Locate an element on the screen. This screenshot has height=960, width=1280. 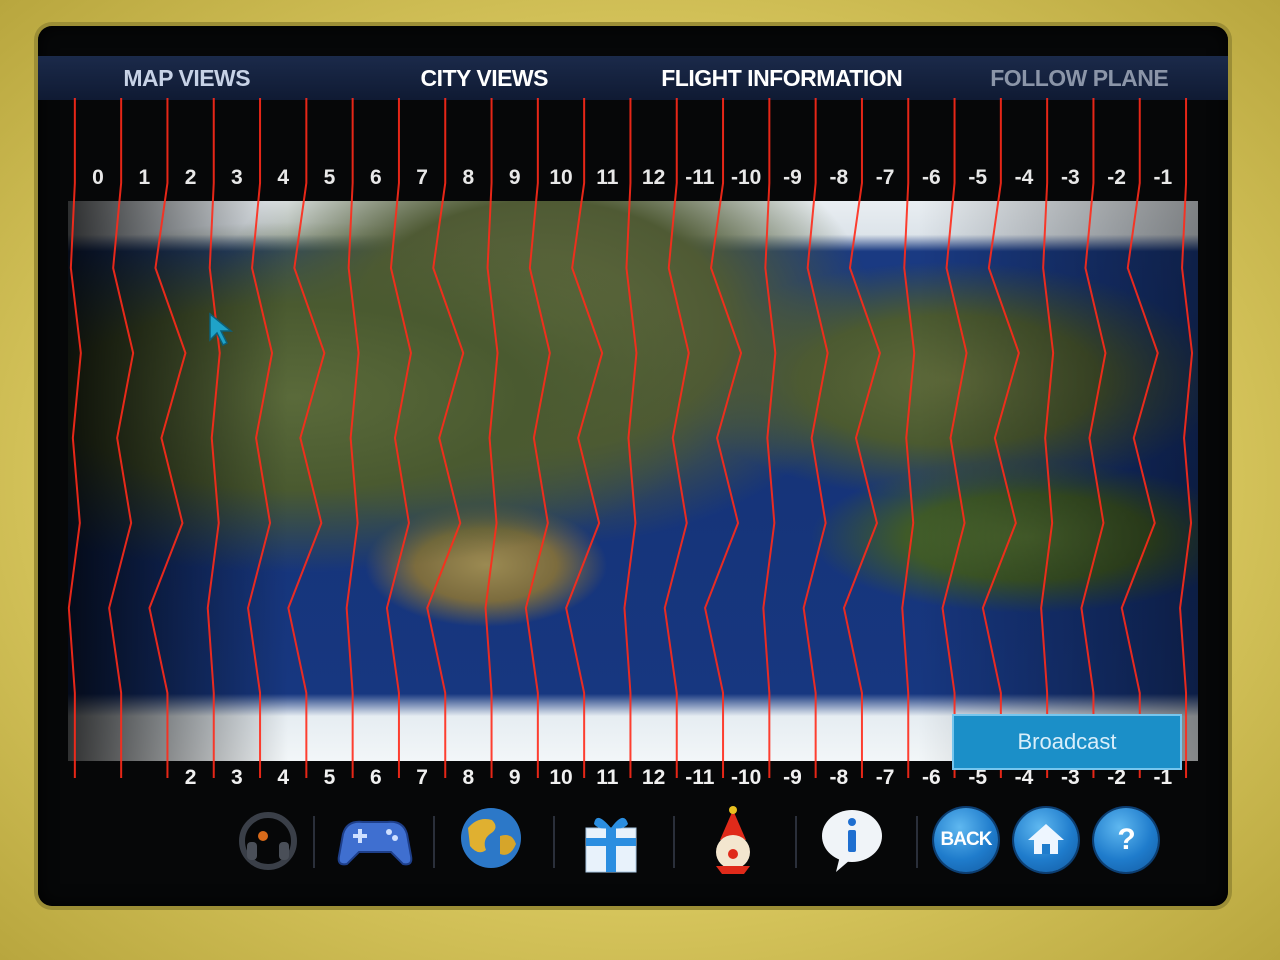
gift-icon is located at coordinates (611, 841).